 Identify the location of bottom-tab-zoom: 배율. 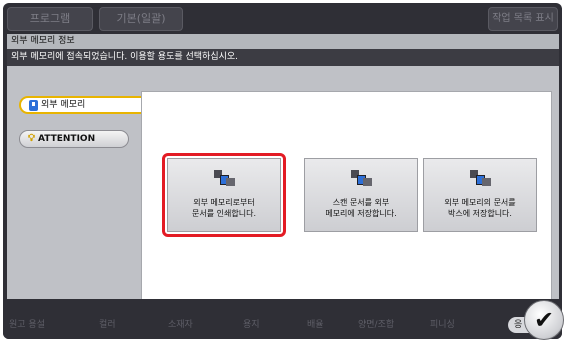
(315, 323).